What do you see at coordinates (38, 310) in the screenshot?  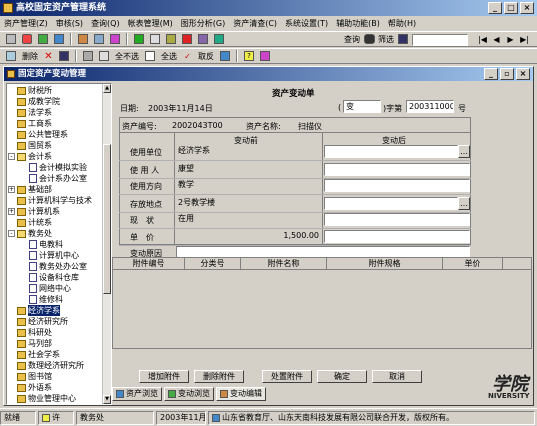 I see `tree-item: 经济学系` at bounding box center [38, 310].